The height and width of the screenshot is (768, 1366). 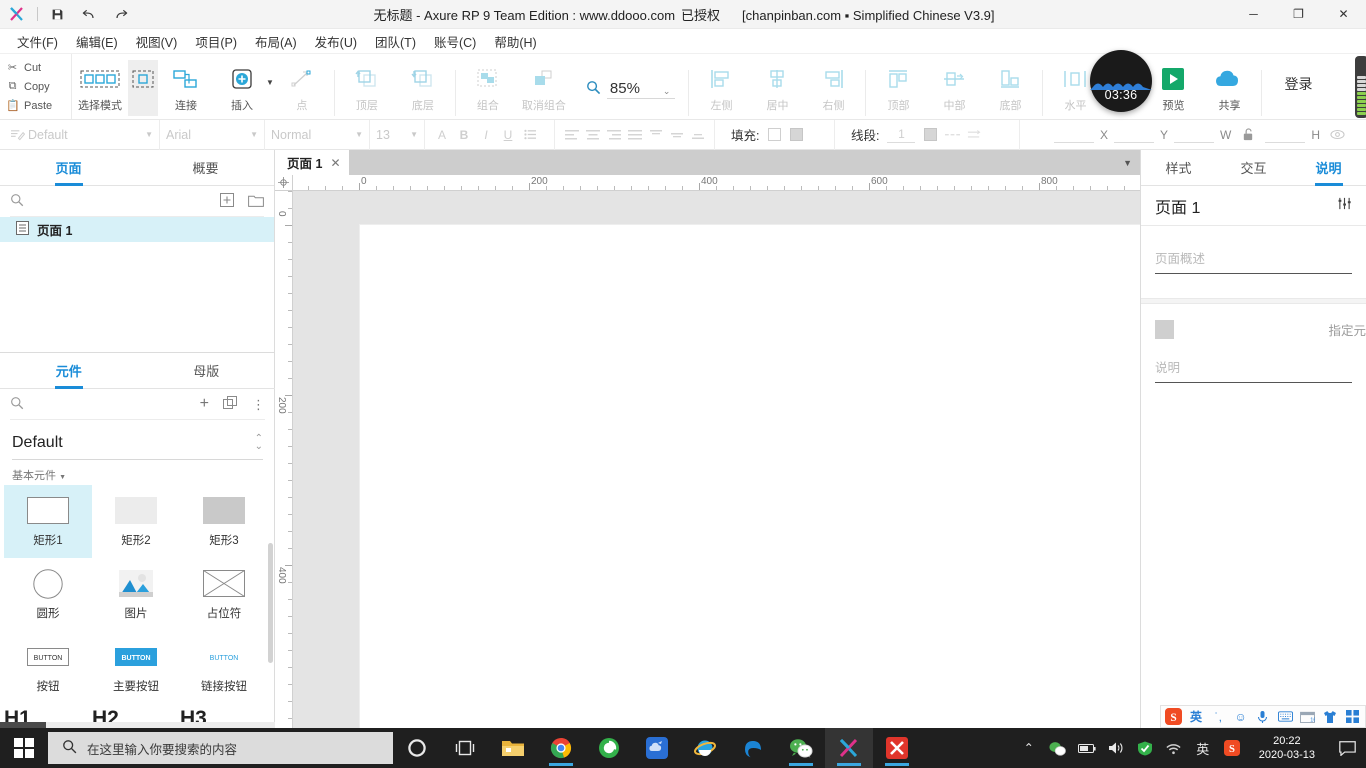 I want to click on widget-circle: 圆形, so click(x=48, y=594).